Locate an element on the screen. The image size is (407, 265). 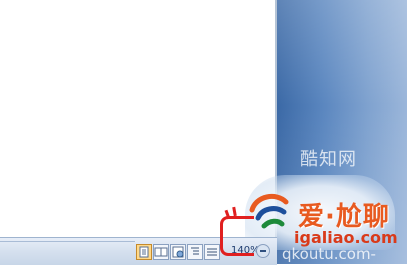
print-layout-icon is located at coordinates (144, 252).